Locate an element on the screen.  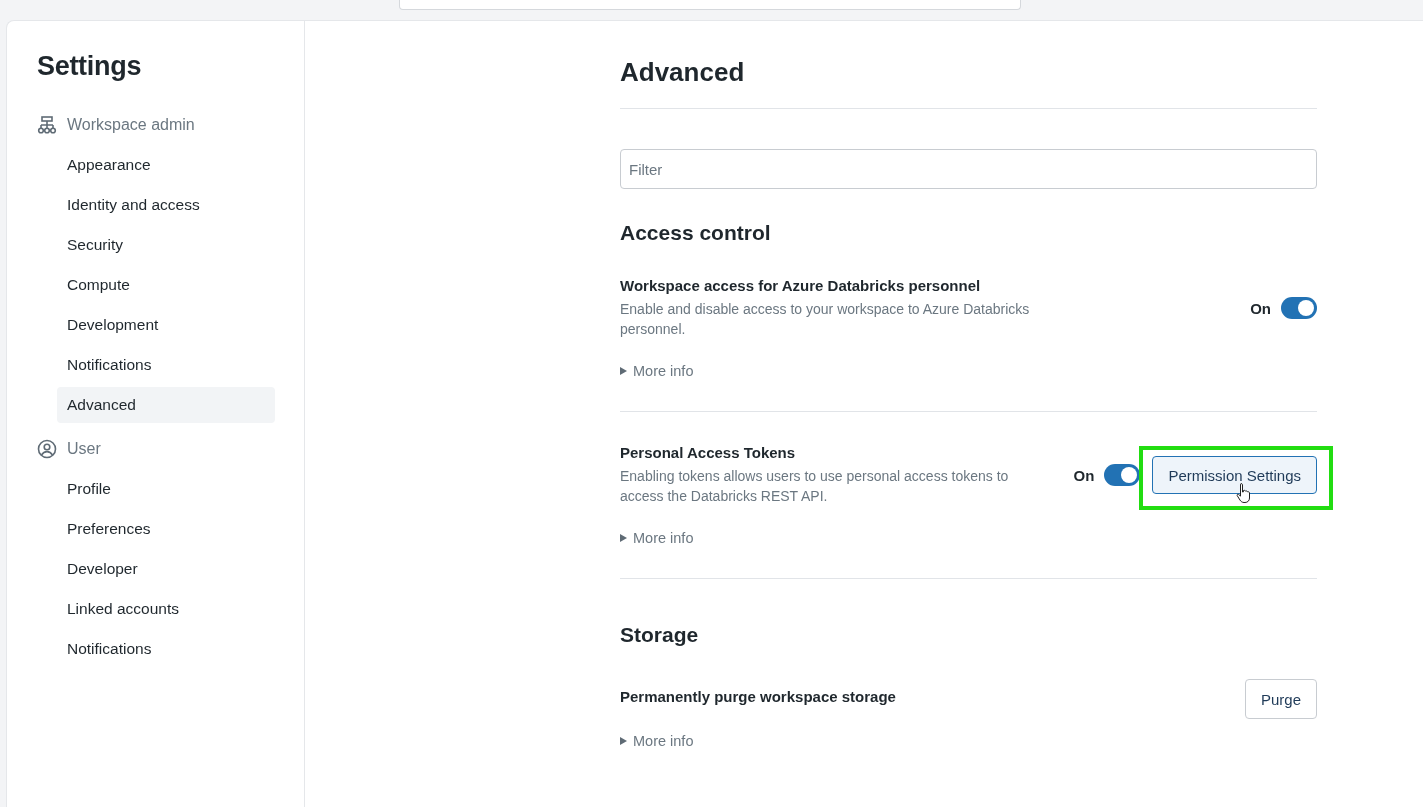
action-button: Permission Settings is located at coordinates (1234, 475).